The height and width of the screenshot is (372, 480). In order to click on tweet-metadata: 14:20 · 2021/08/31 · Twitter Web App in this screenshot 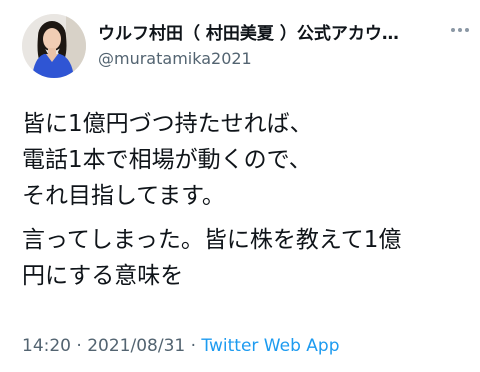, I will do `click(180, 346)`.